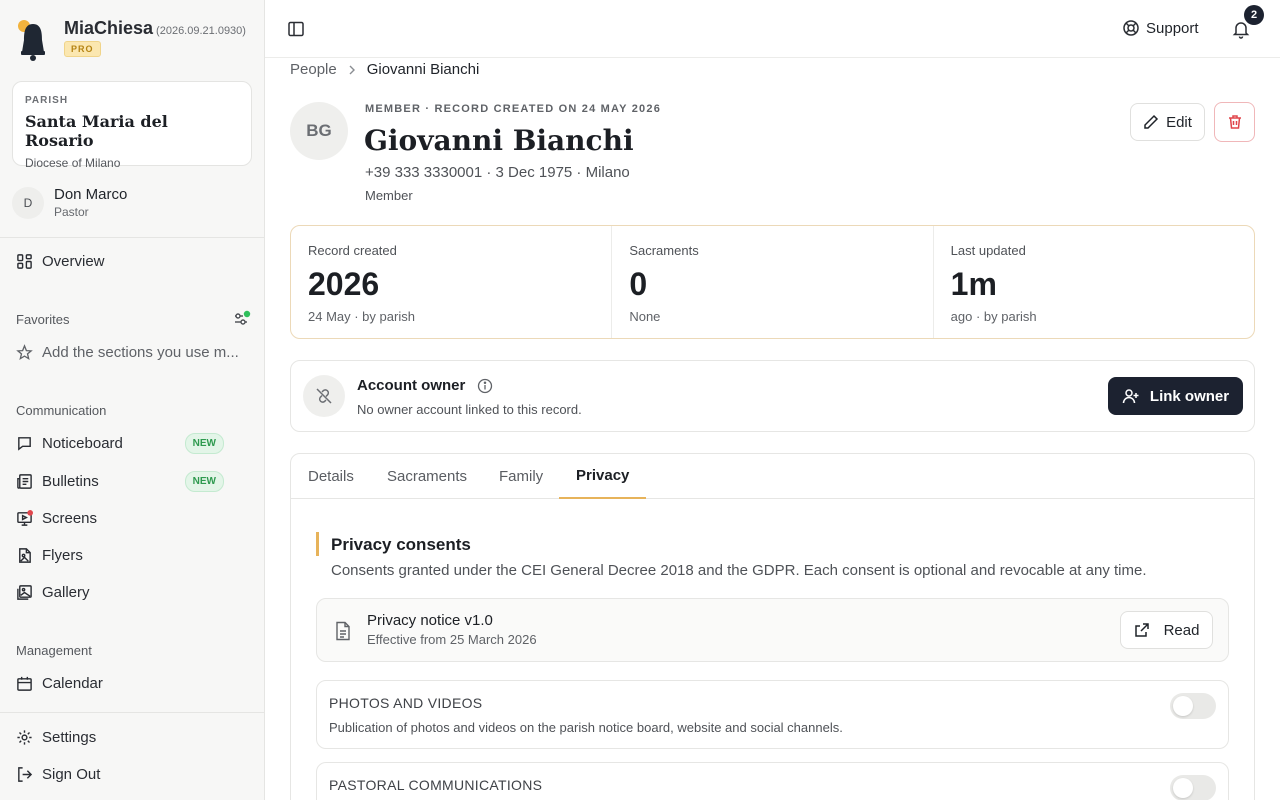  I want to click on images-icon, so click(24, 592).